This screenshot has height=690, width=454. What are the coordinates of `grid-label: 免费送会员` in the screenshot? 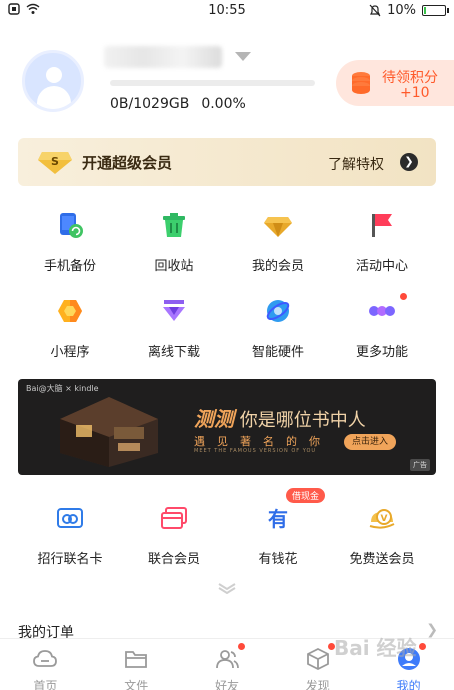 It's located at (382, 559).